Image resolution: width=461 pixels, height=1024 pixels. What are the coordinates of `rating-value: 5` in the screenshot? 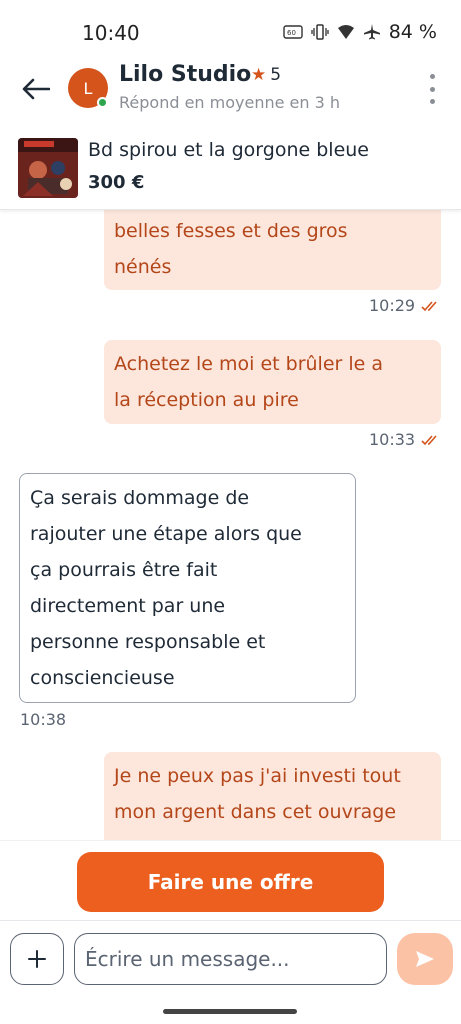 It's located at (276, 75).